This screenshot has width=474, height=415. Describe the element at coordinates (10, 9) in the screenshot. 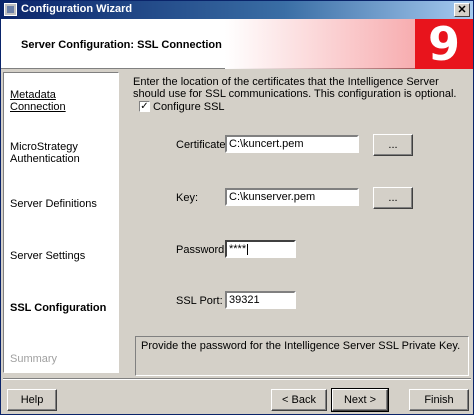

I see `app-icon` at that location.